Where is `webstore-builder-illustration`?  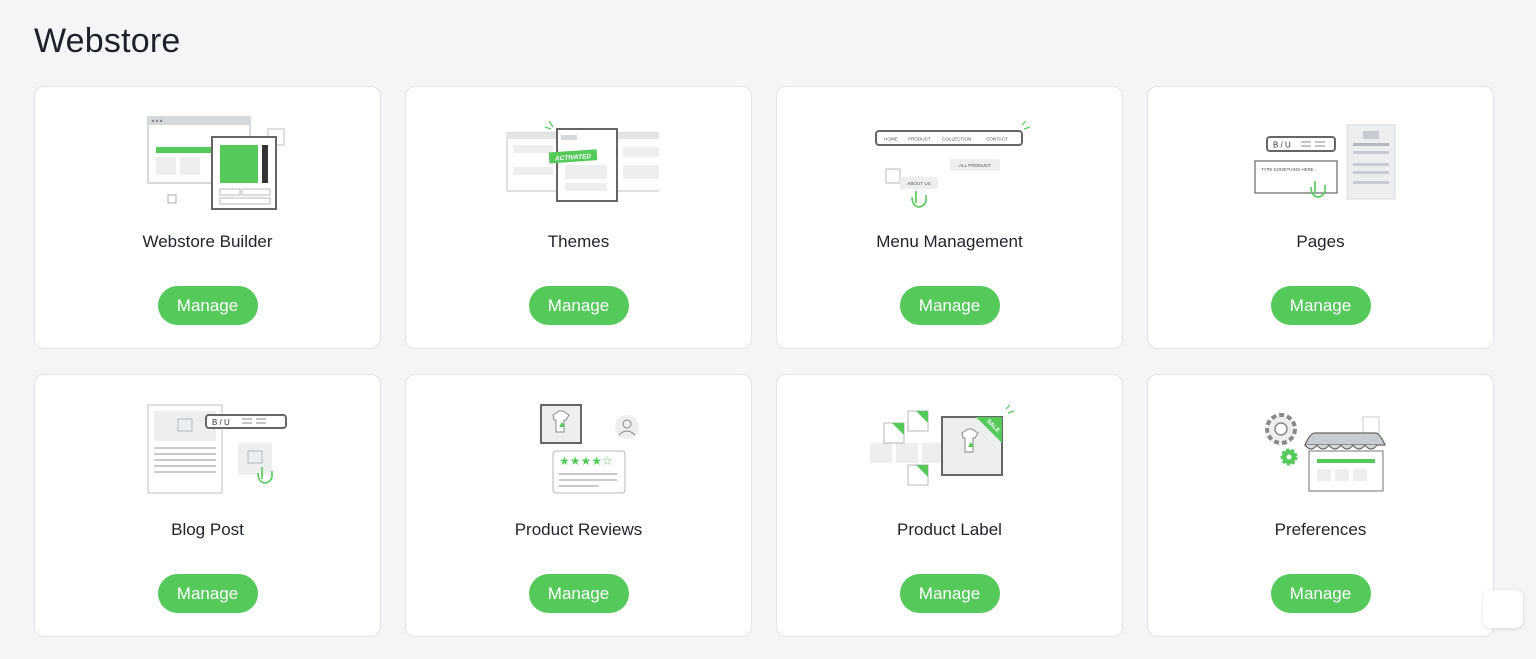
webstore-builder-illustration is located at coordinates (215, 163).